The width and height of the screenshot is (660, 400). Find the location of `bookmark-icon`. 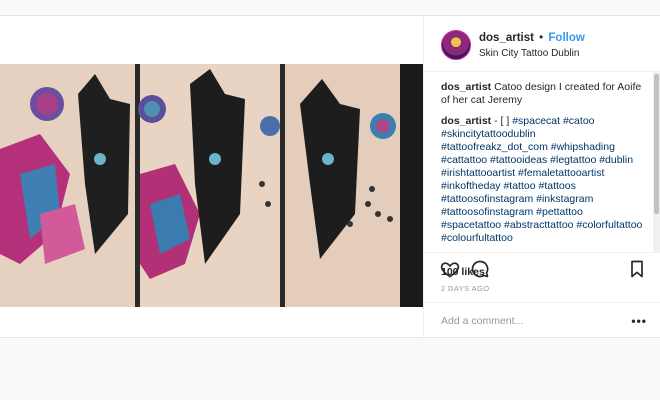

bookmark-icon is located at coordinates (637, 269).